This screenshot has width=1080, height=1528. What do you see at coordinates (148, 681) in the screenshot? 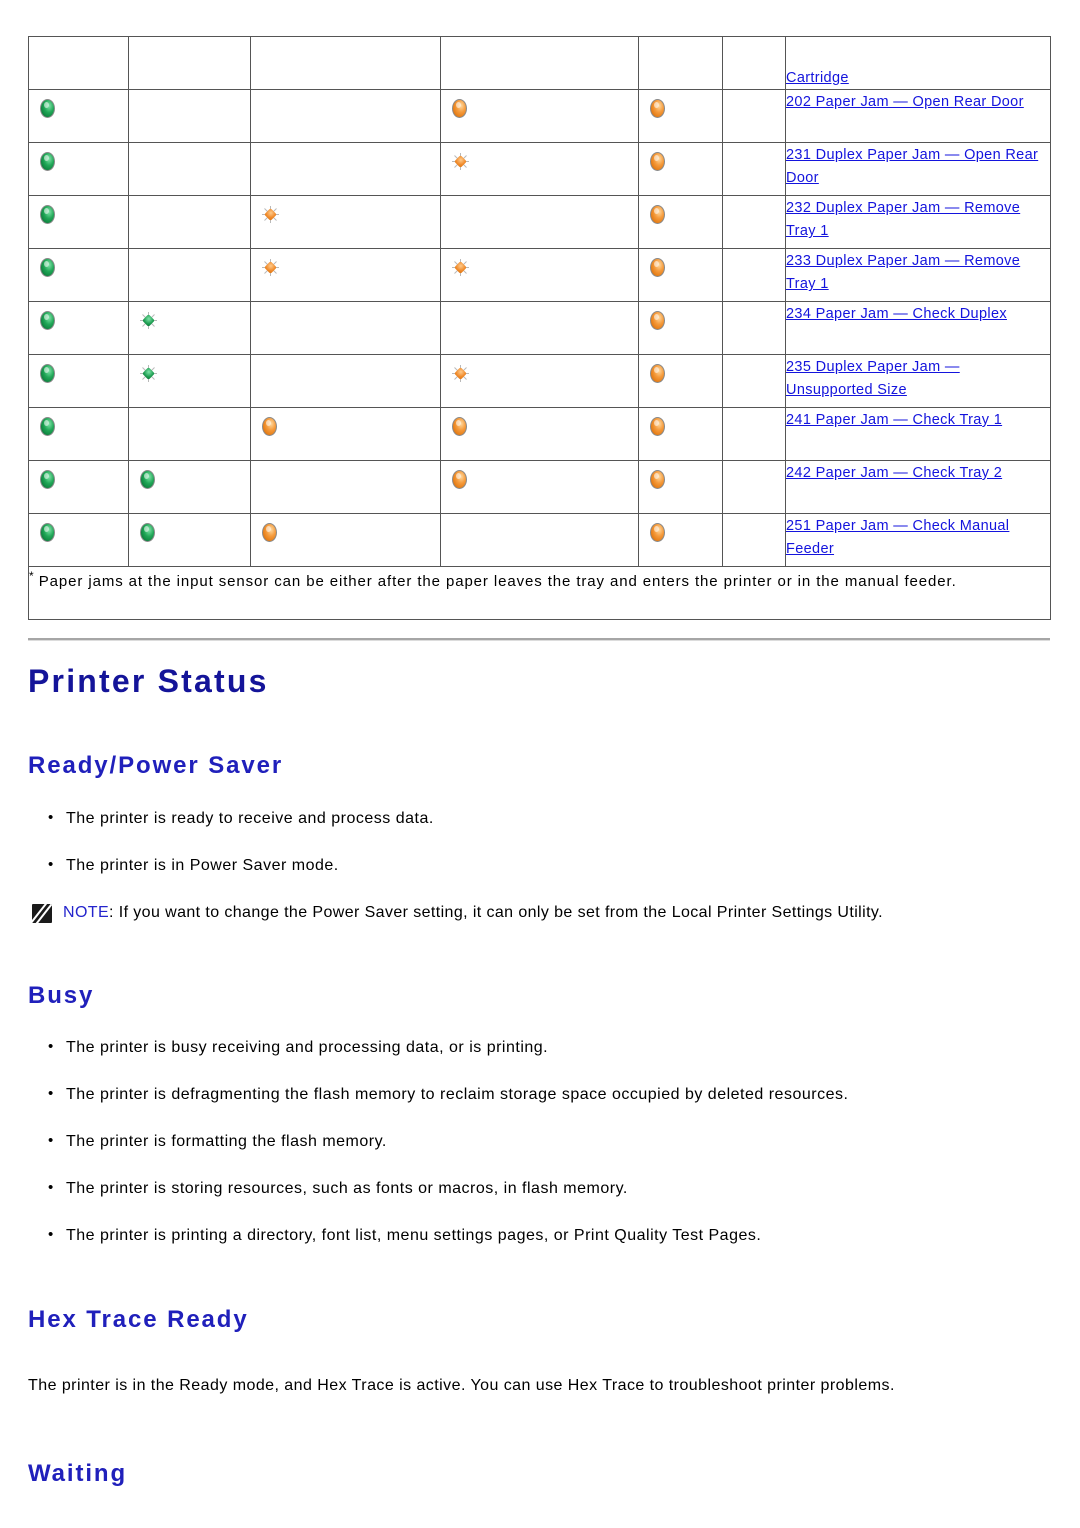
I see `page-title: Printer Status` at bounding box center [148, 681].